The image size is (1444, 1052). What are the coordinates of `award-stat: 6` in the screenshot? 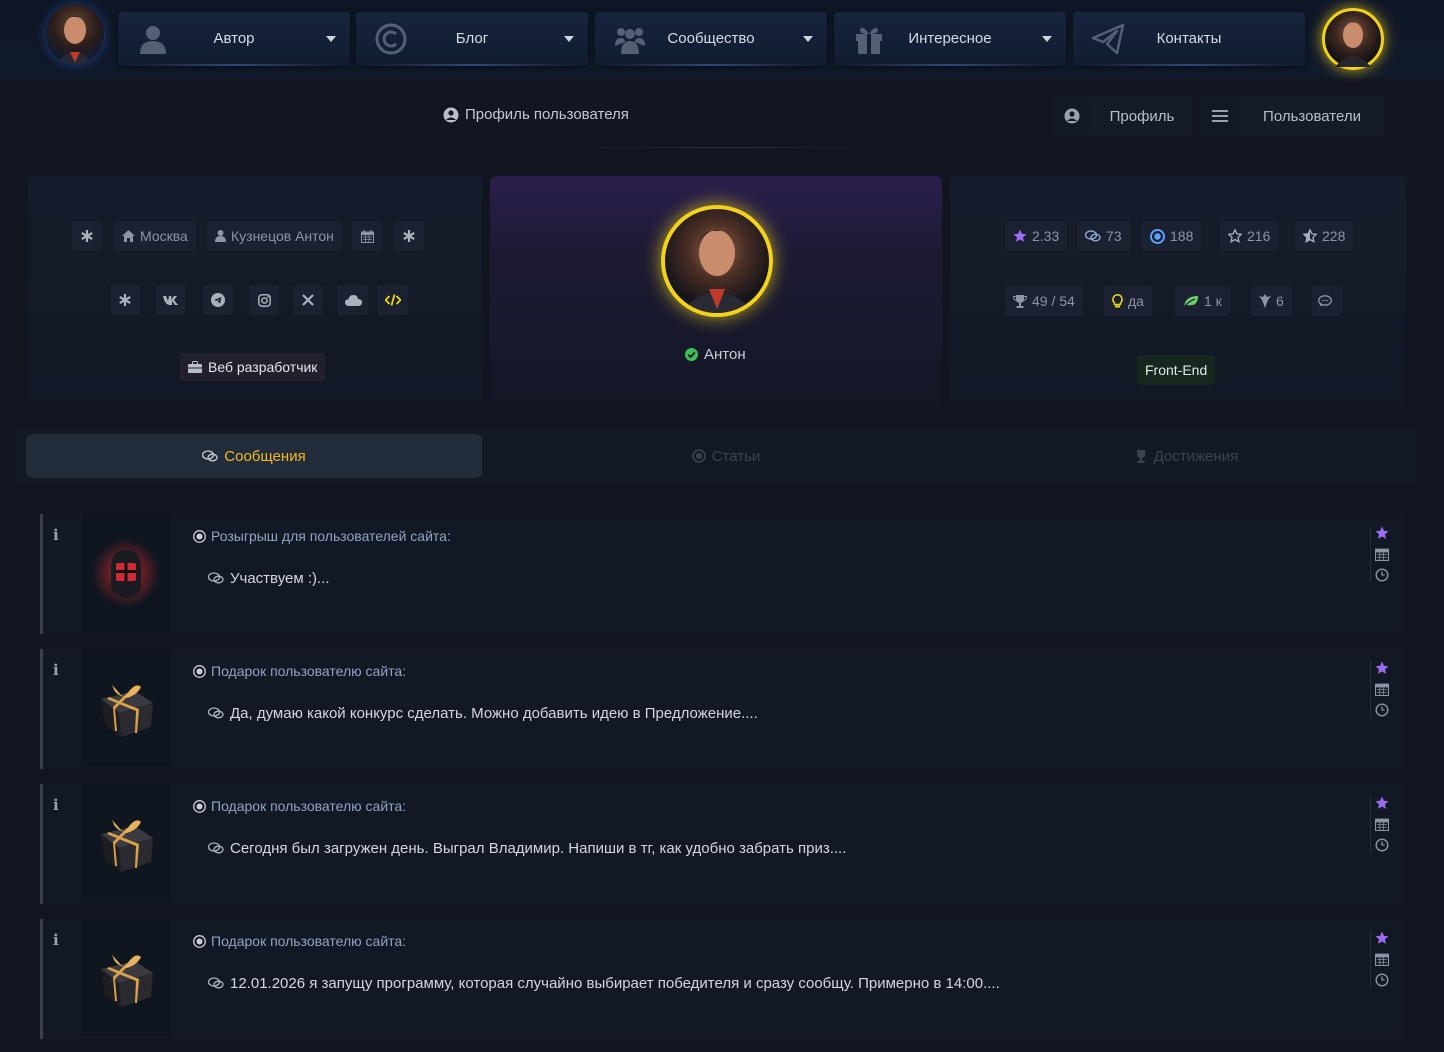 It's located at (1271, 301).